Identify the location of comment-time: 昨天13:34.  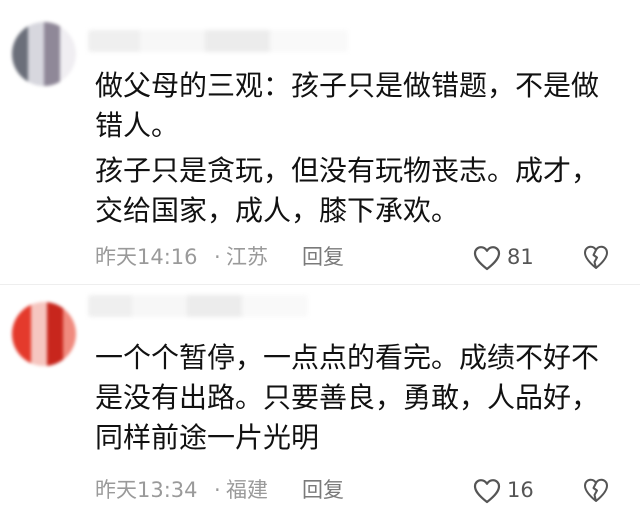
(146, 490).